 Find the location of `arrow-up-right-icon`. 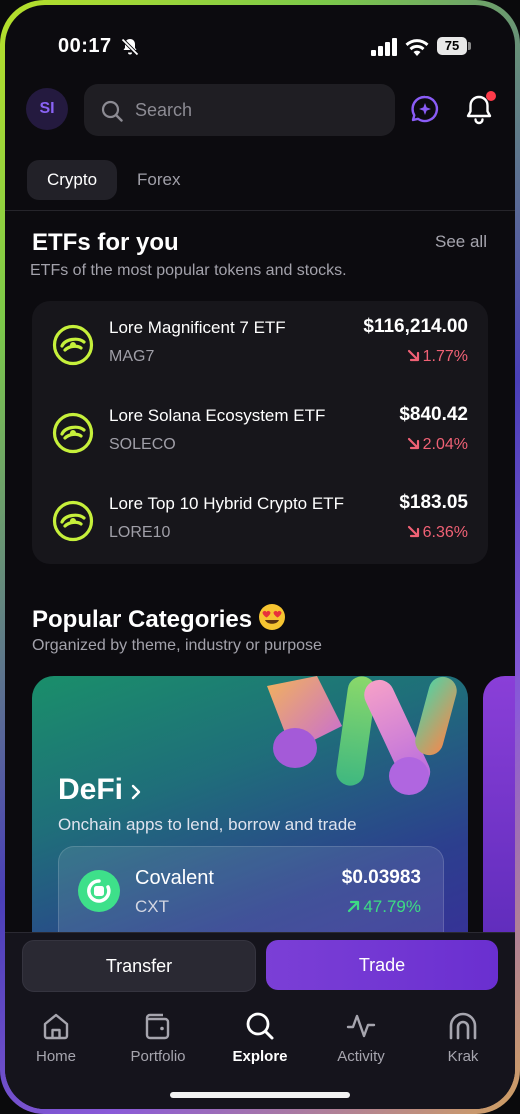

arrow-up-right-icon is located at coordinates (354, 906).